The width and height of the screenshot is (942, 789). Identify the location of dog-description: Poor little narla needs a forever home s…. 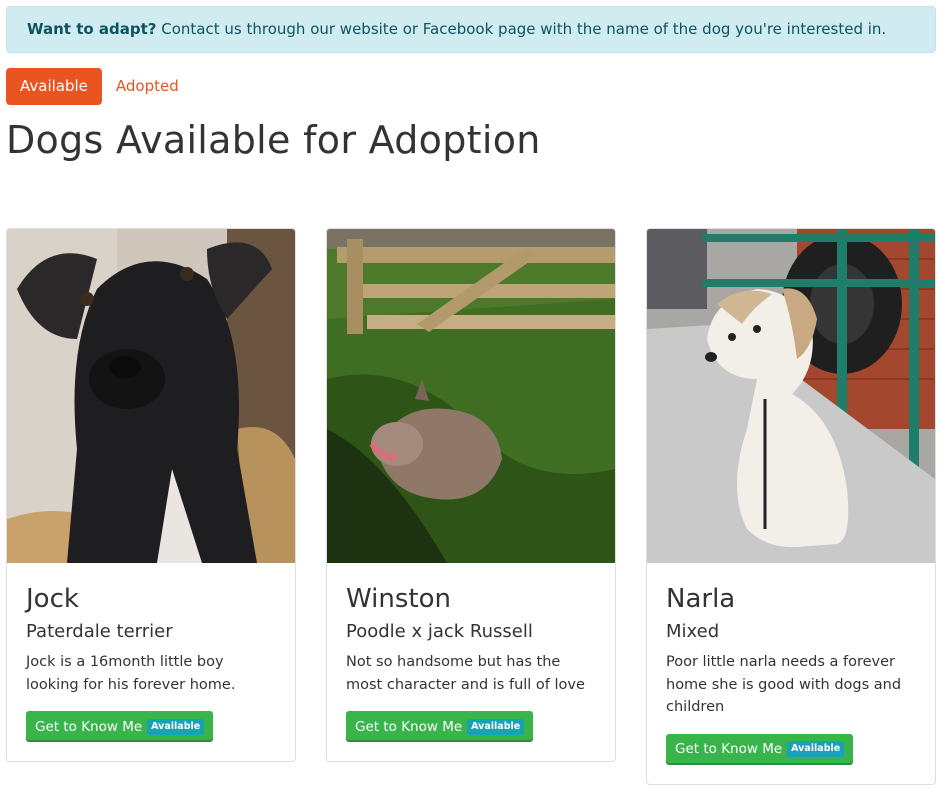
(784, 684).